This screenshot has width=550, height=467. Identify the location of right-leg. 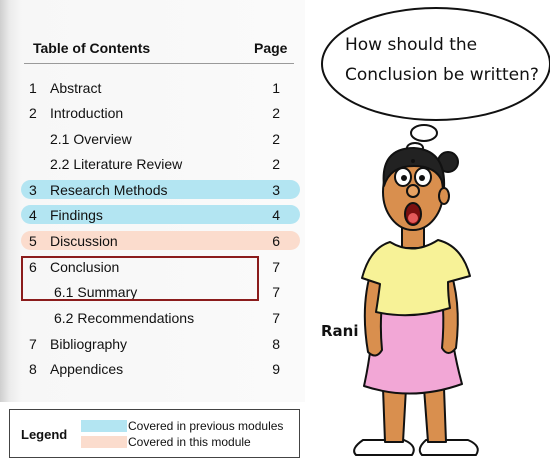
(435, 415).